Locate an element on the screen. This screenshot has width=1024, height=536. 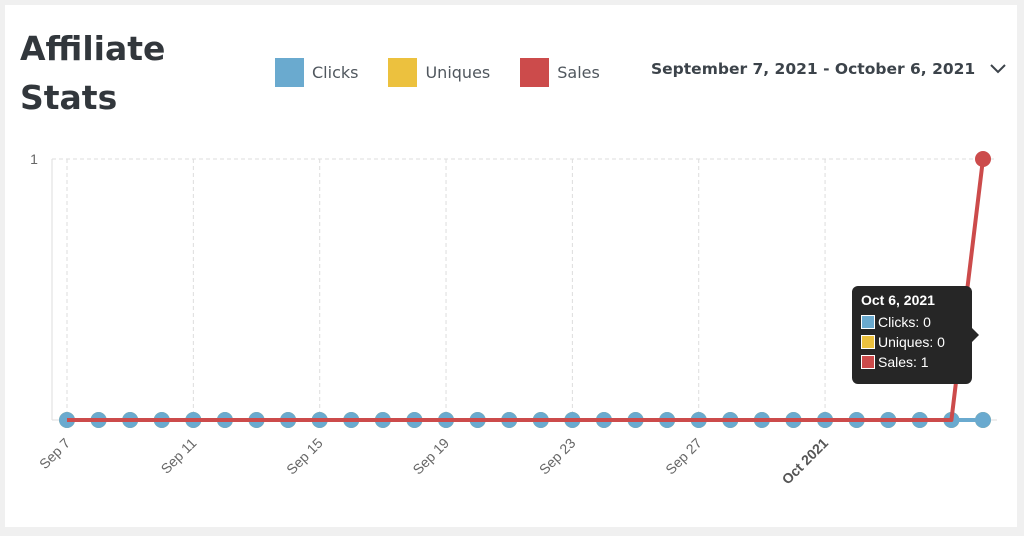
tooltip-label-clicks: Clicks: 0 is located at coordinates (904, 322).